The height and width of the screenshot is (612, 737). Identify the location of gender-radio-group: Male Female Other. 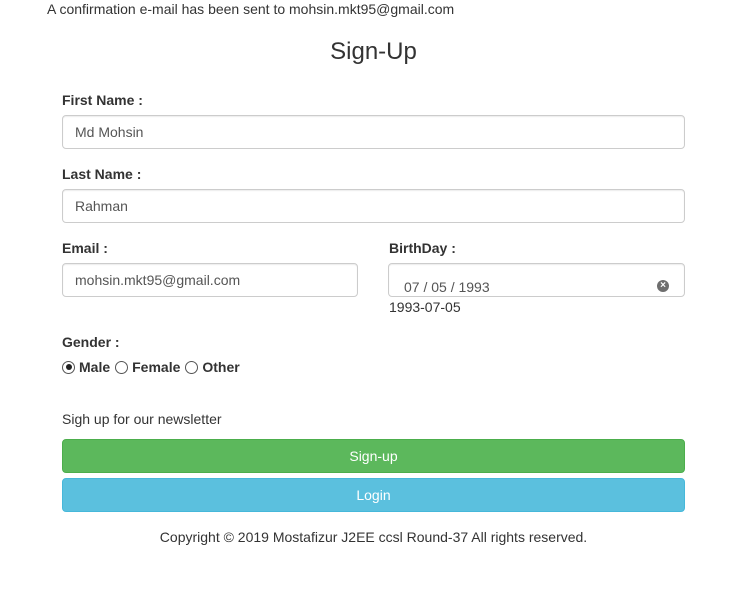
(153, 367).